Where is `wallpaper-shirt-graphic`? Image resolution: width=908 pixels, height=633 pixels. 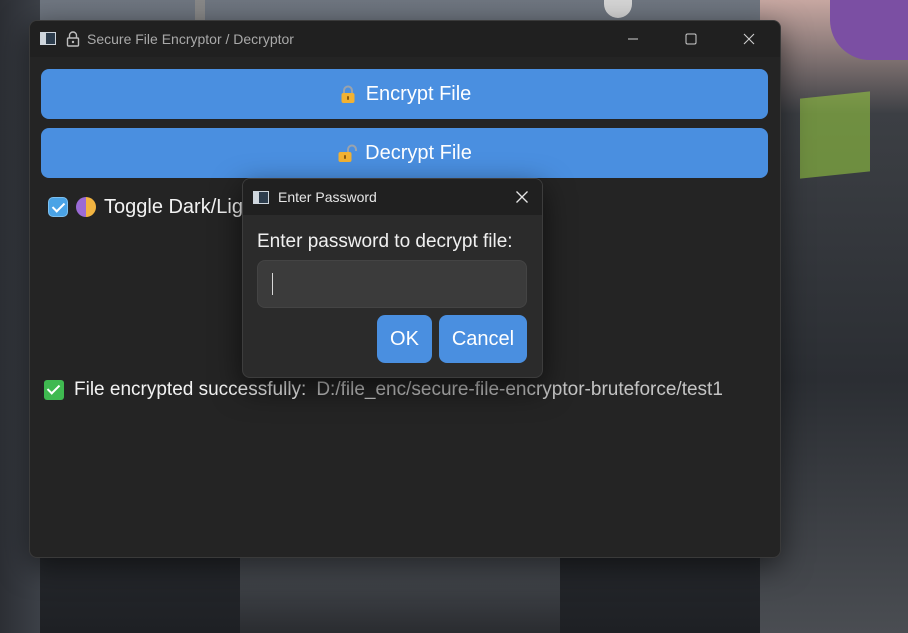 wallpaper-shirt-graphic is located at coordinates (835, 135).